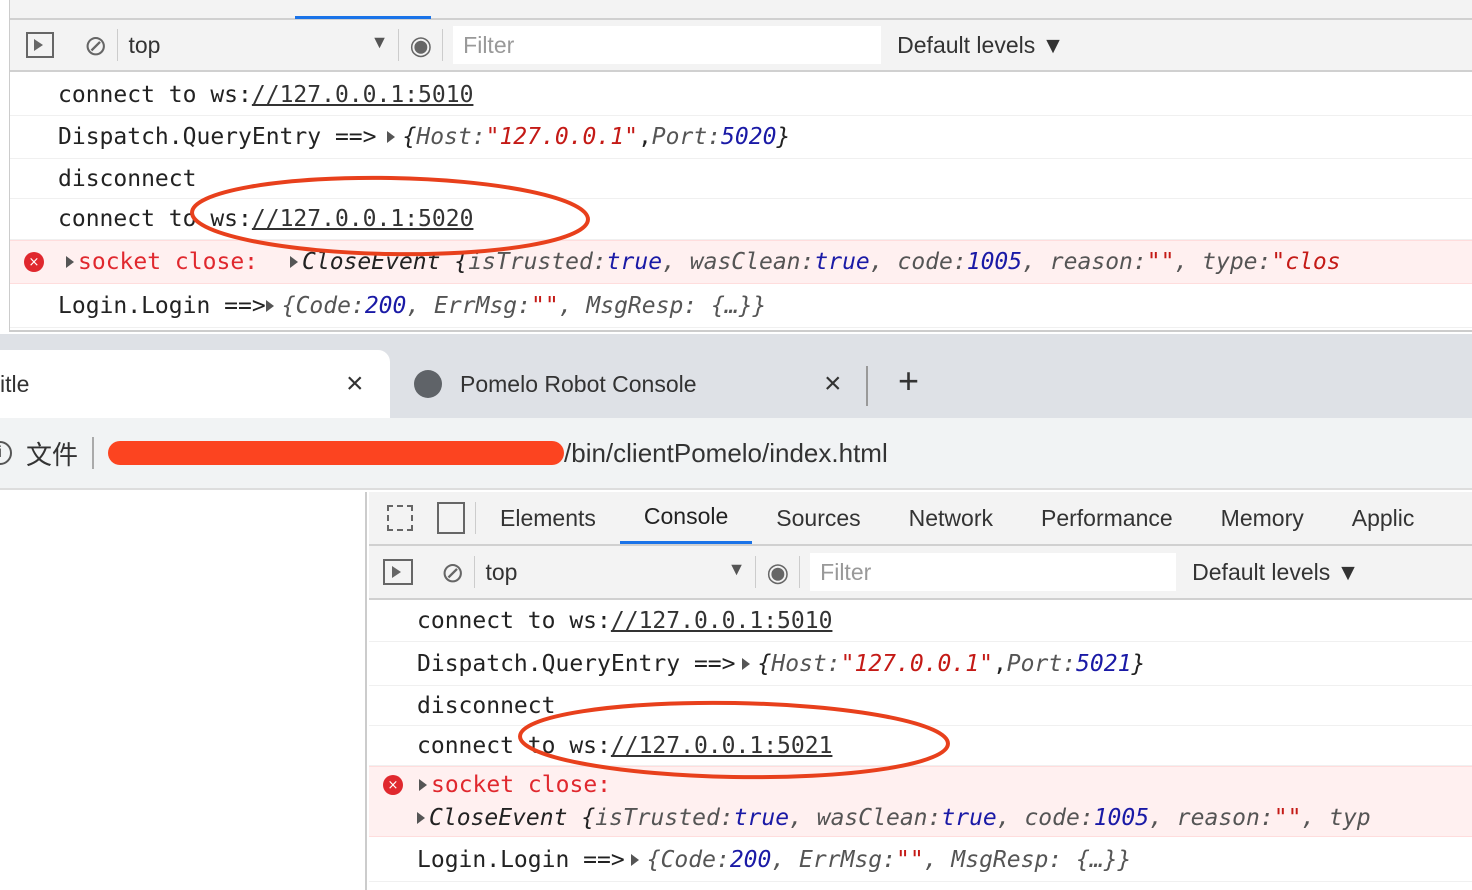  I want to click on annotation-ellipse-top, so click(390, 216).